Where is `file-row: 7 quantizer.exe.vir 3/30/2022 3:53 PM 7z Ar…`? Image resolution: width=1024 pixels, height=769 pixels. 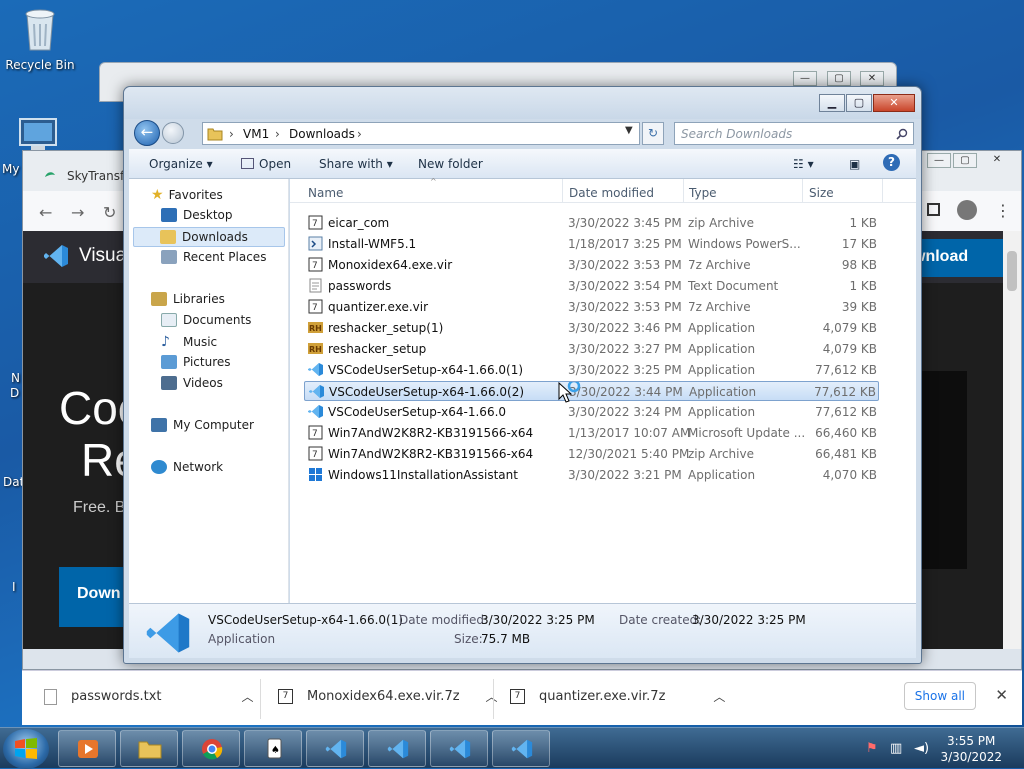
file-row: 7 quantizer.exe.vir 3/30/2022 3:53 PM 7z Ar… is located at coordinates (591, 307).